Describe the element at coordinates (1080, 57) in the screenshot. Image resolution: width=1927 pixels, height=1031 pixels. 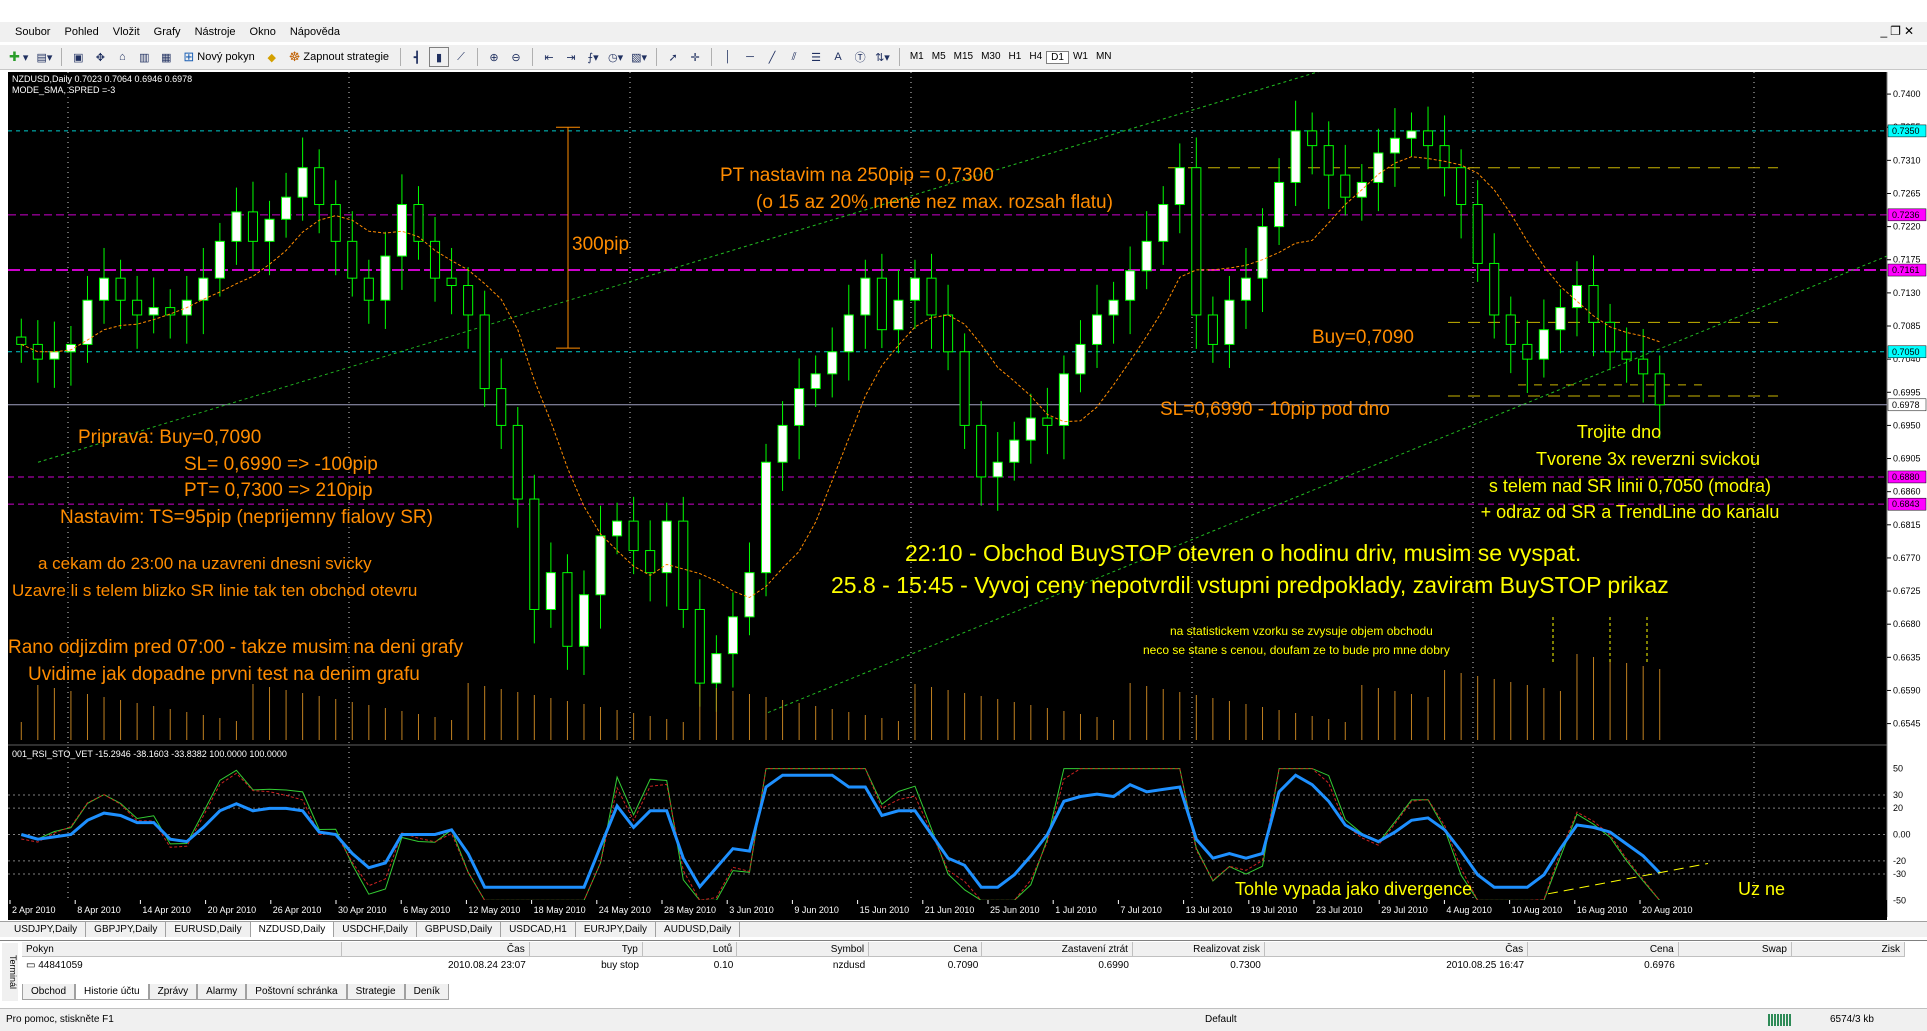
I see `timeframe-w1: W1` at that location.